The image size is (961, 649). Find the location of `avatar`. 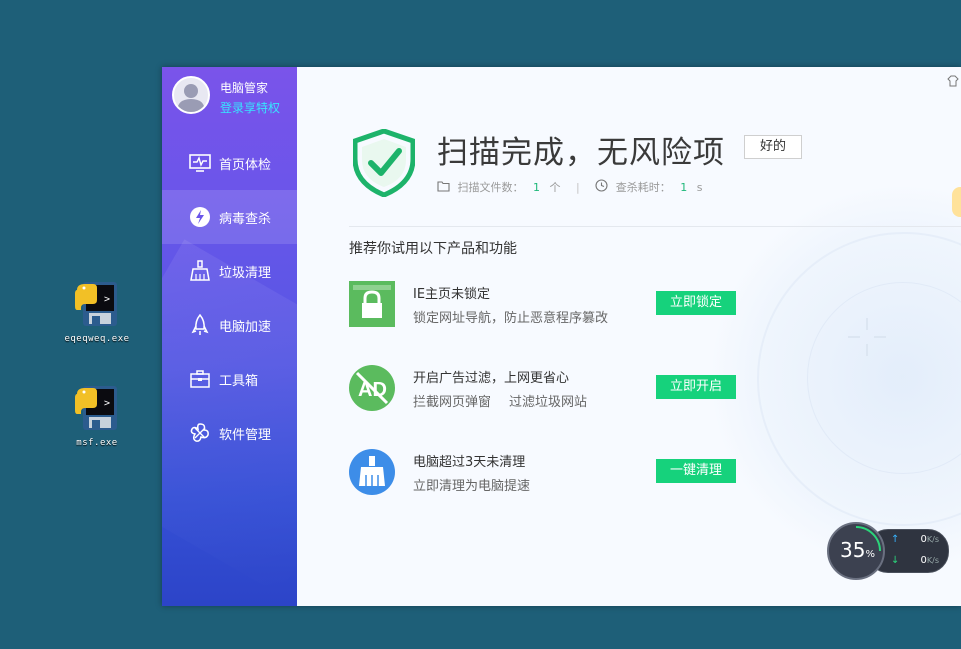

avatar is located at coordinates (191, 95).